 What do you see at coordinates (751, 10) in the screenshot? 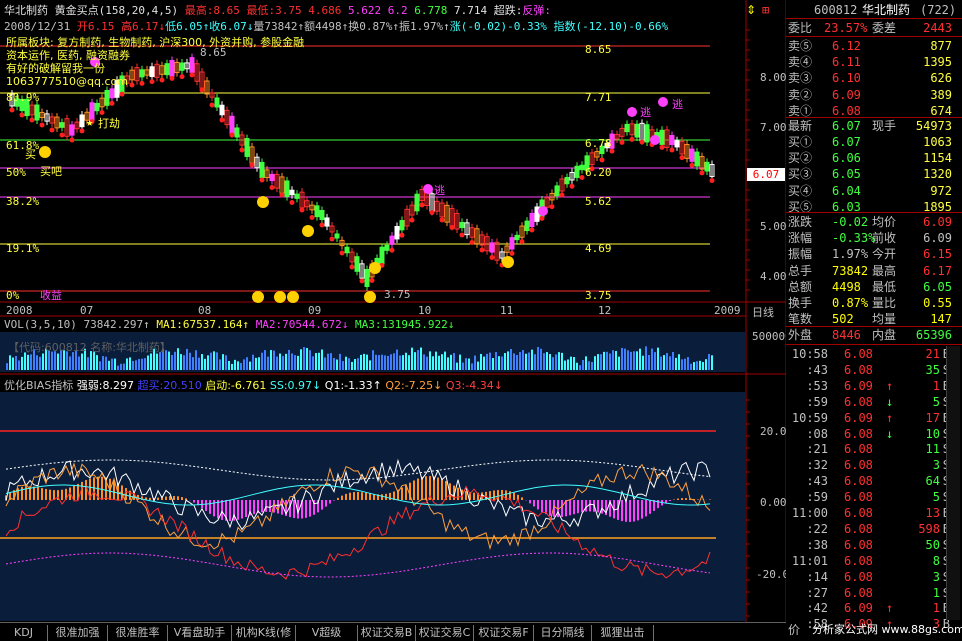
I see `lock-icon: ⇕` at bounding box center [751, 10].